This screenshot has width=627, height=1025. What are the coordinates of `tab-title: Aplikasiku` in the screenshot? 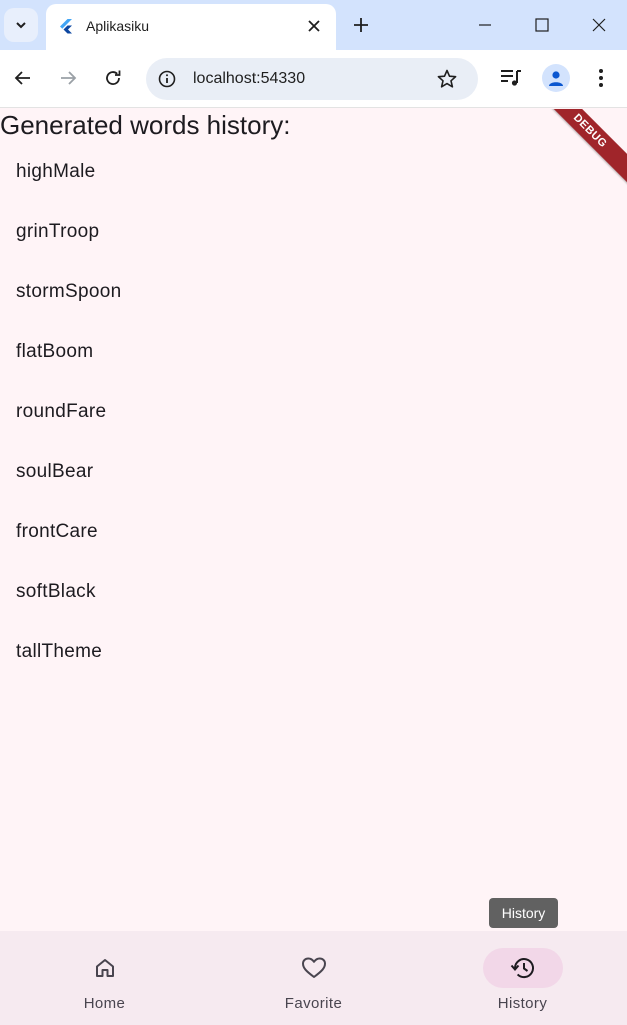 It's located at (118, 26).